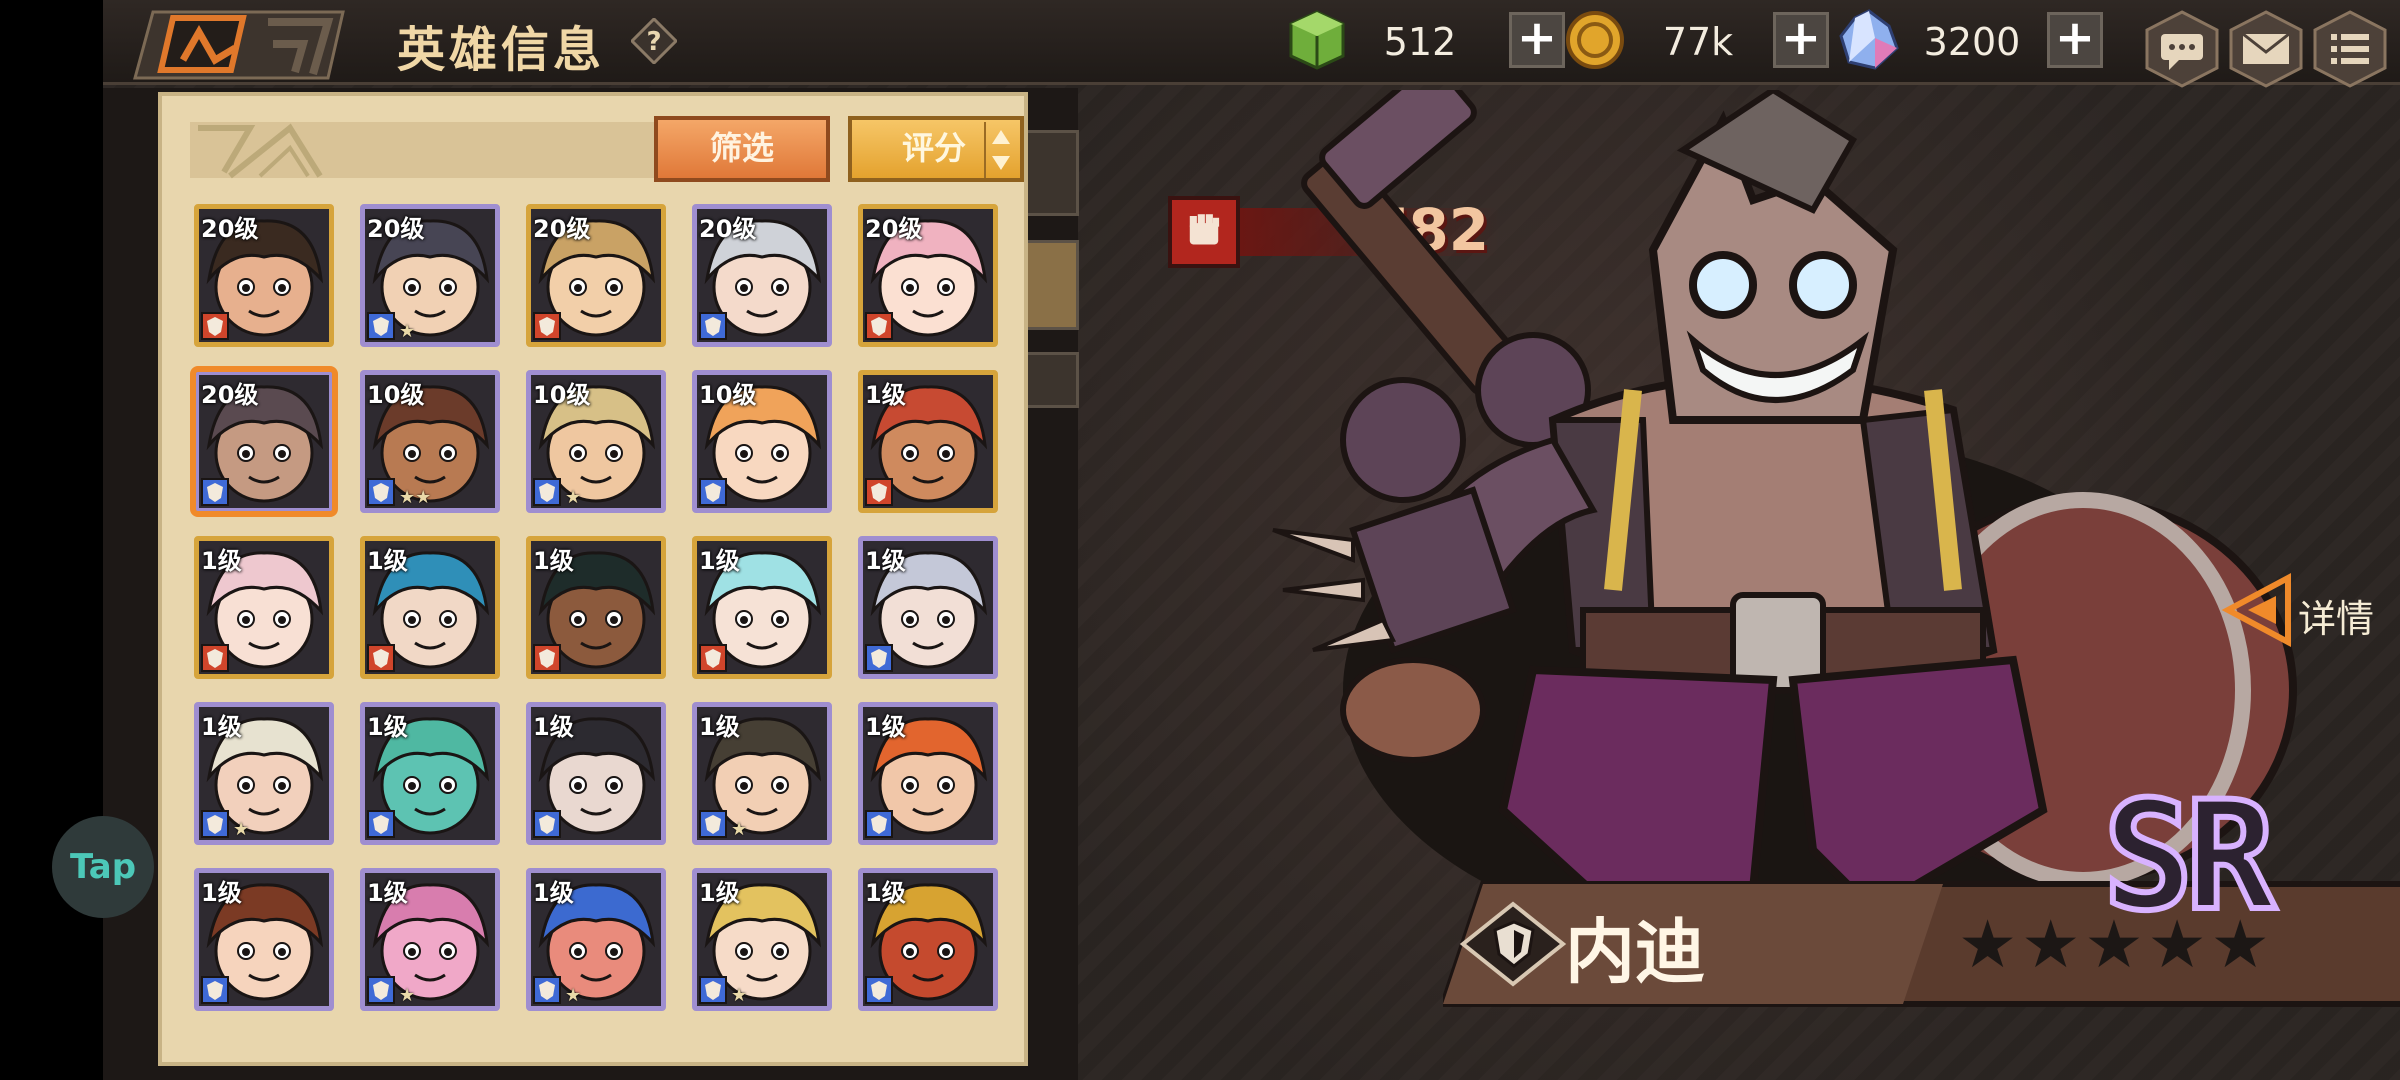 This screenshot has width=2400, height=1080. Describe the element at coordinates (742, 149) in the screenshot. I see `filter-button: 筛选` at that location.